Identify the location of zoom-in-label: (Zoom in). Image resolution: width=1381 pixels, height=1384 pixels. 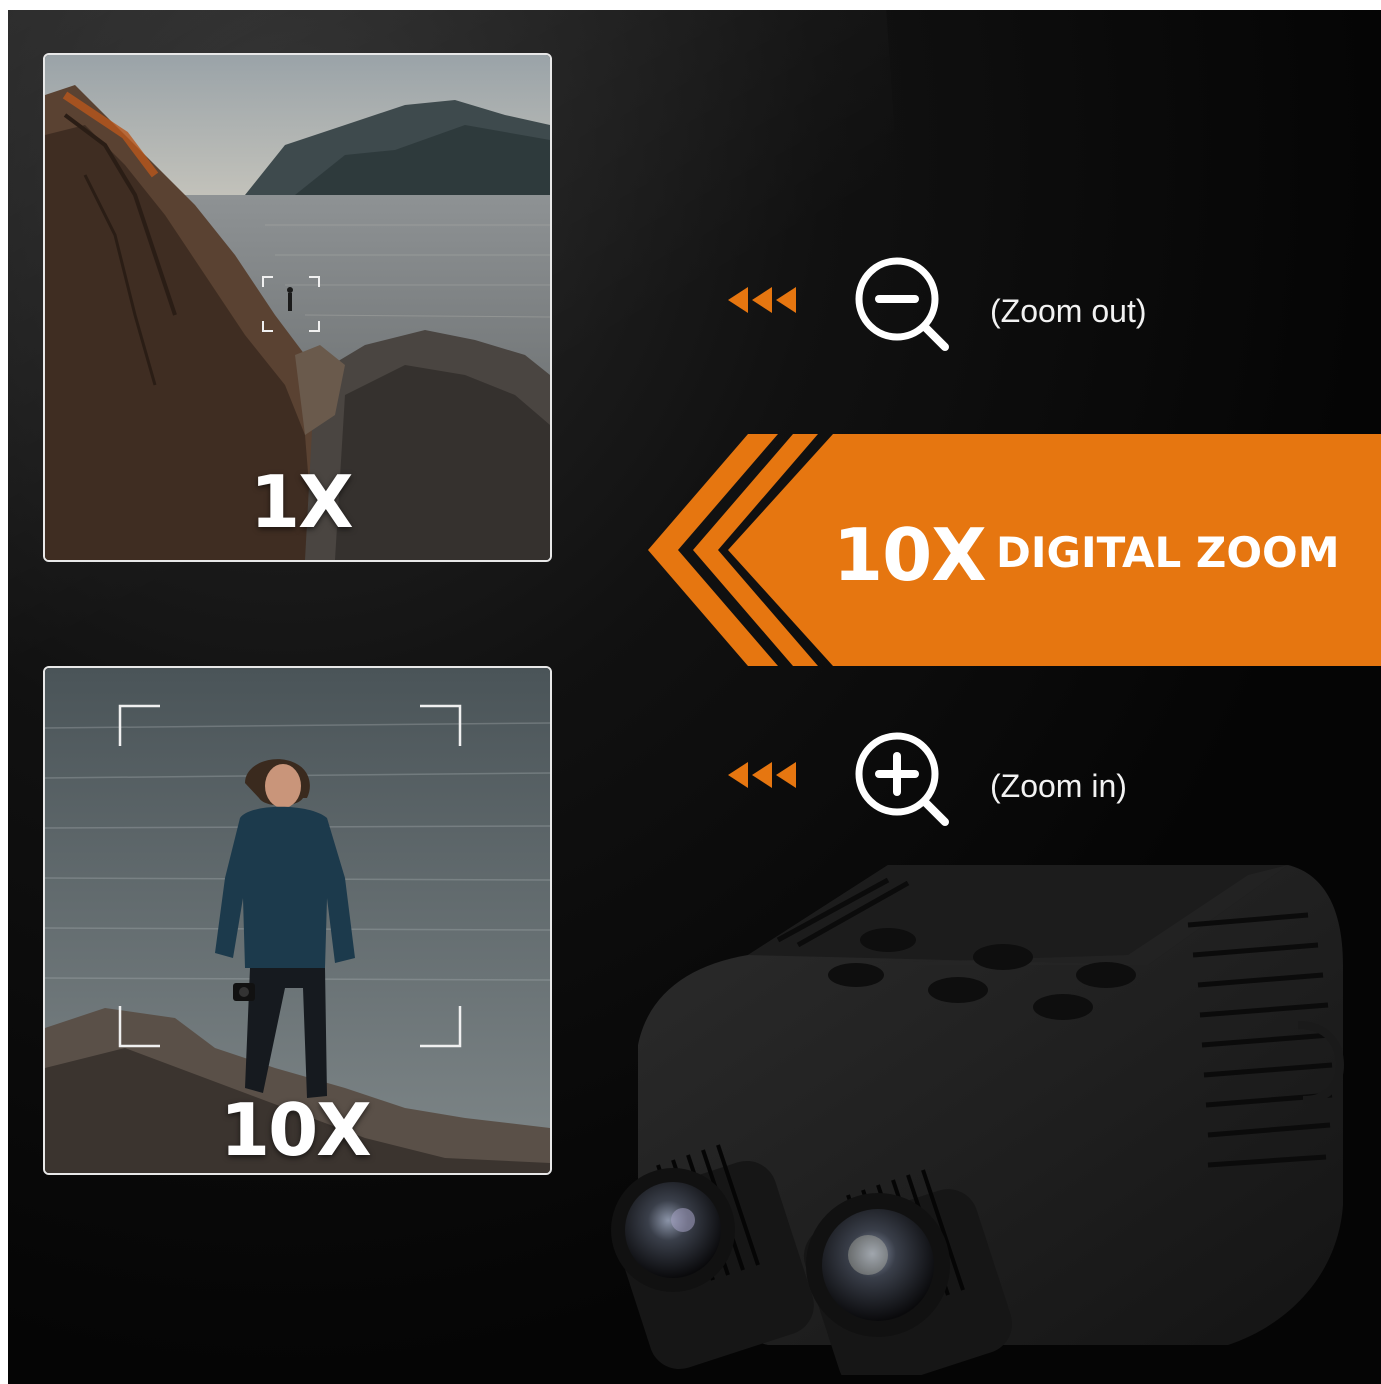
(1058, 786).